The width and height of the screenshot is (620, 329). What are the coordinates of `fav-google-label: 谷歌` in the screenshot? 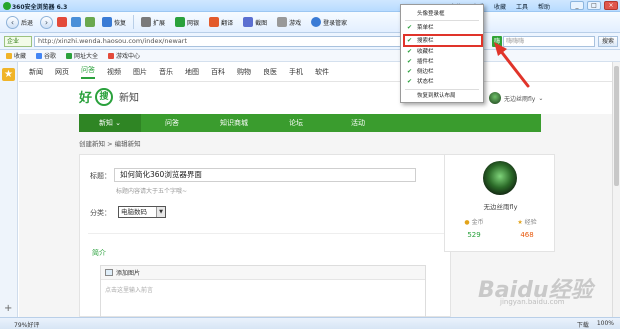 It's located at (50, 56).